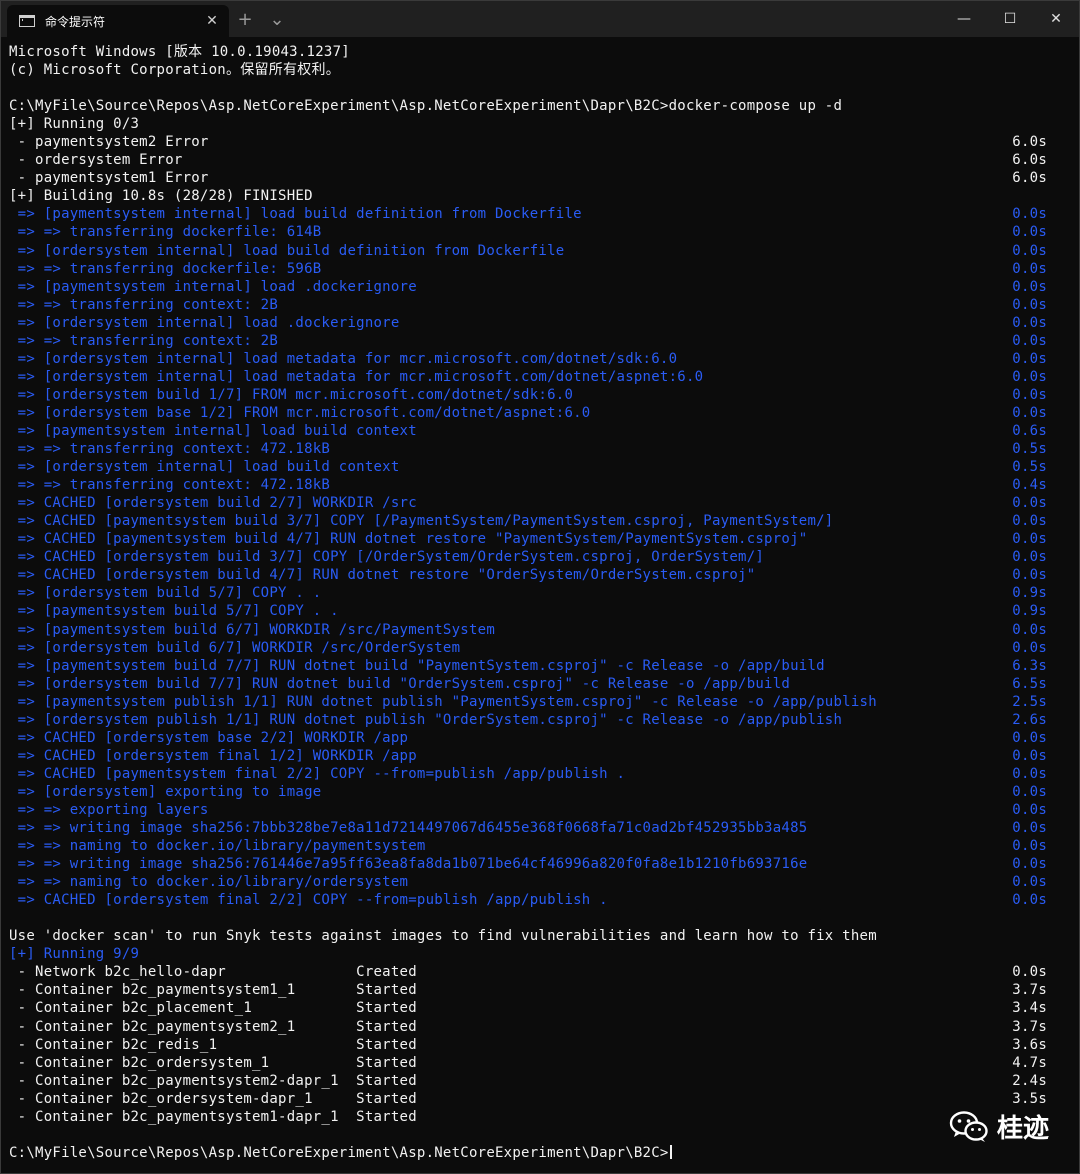 The height and width of the screenshot is (1174, 1080). I want to click on console-line: - paymentsystem2 Error 6.0s, so click(540, 142).